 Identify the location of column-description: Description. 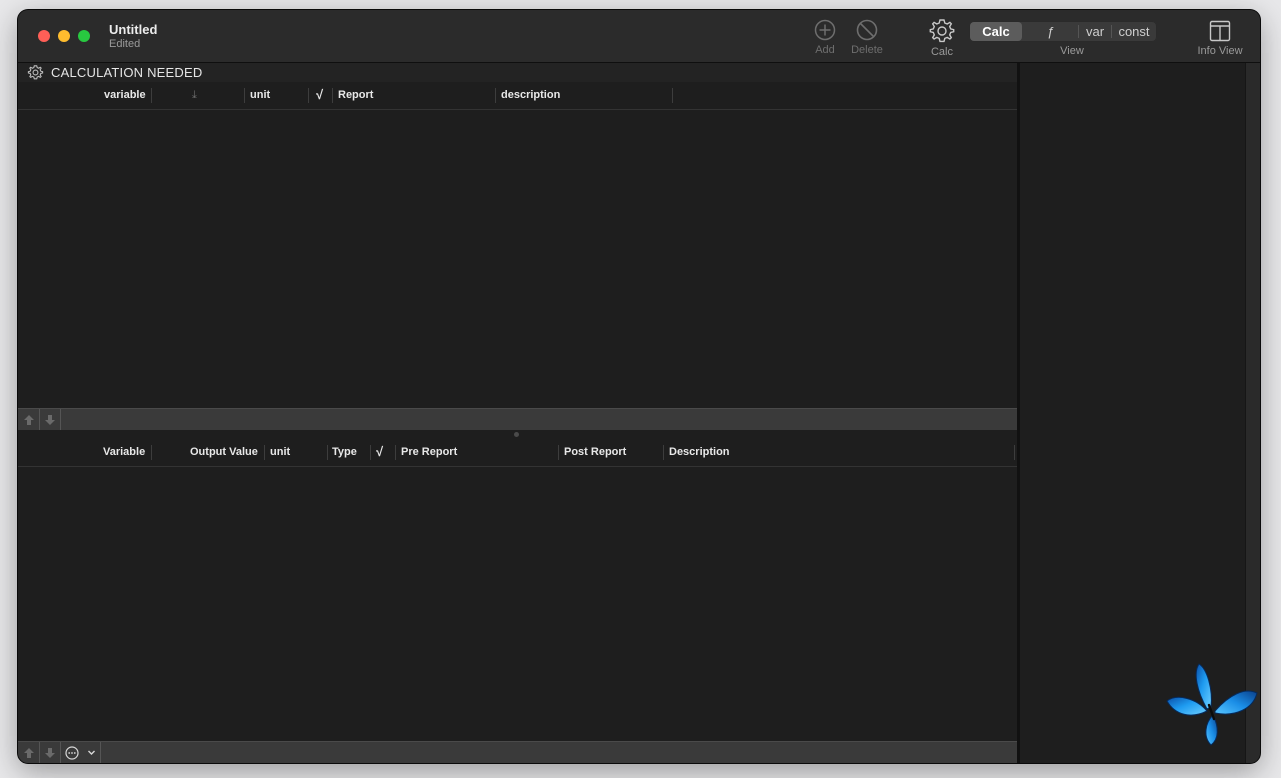
(699, 452).